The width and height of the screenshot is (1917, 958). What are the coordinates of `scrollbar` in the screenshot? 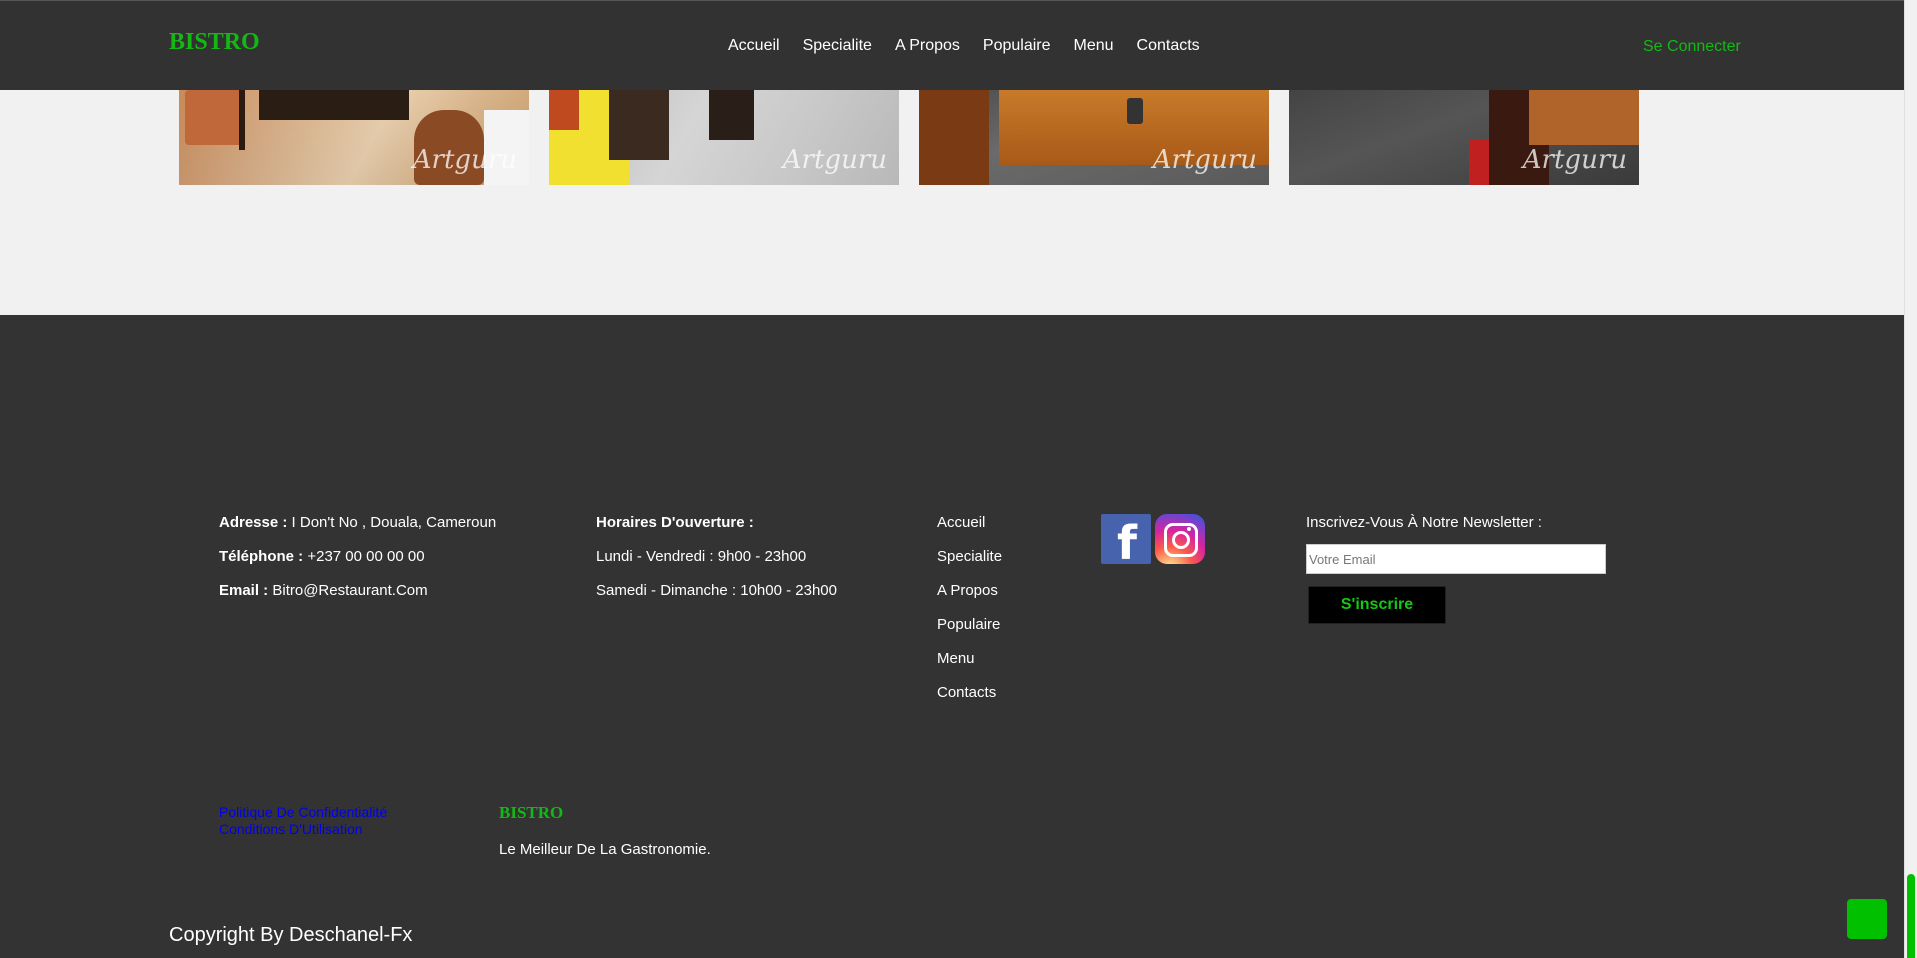 It's located at (1910, 479).